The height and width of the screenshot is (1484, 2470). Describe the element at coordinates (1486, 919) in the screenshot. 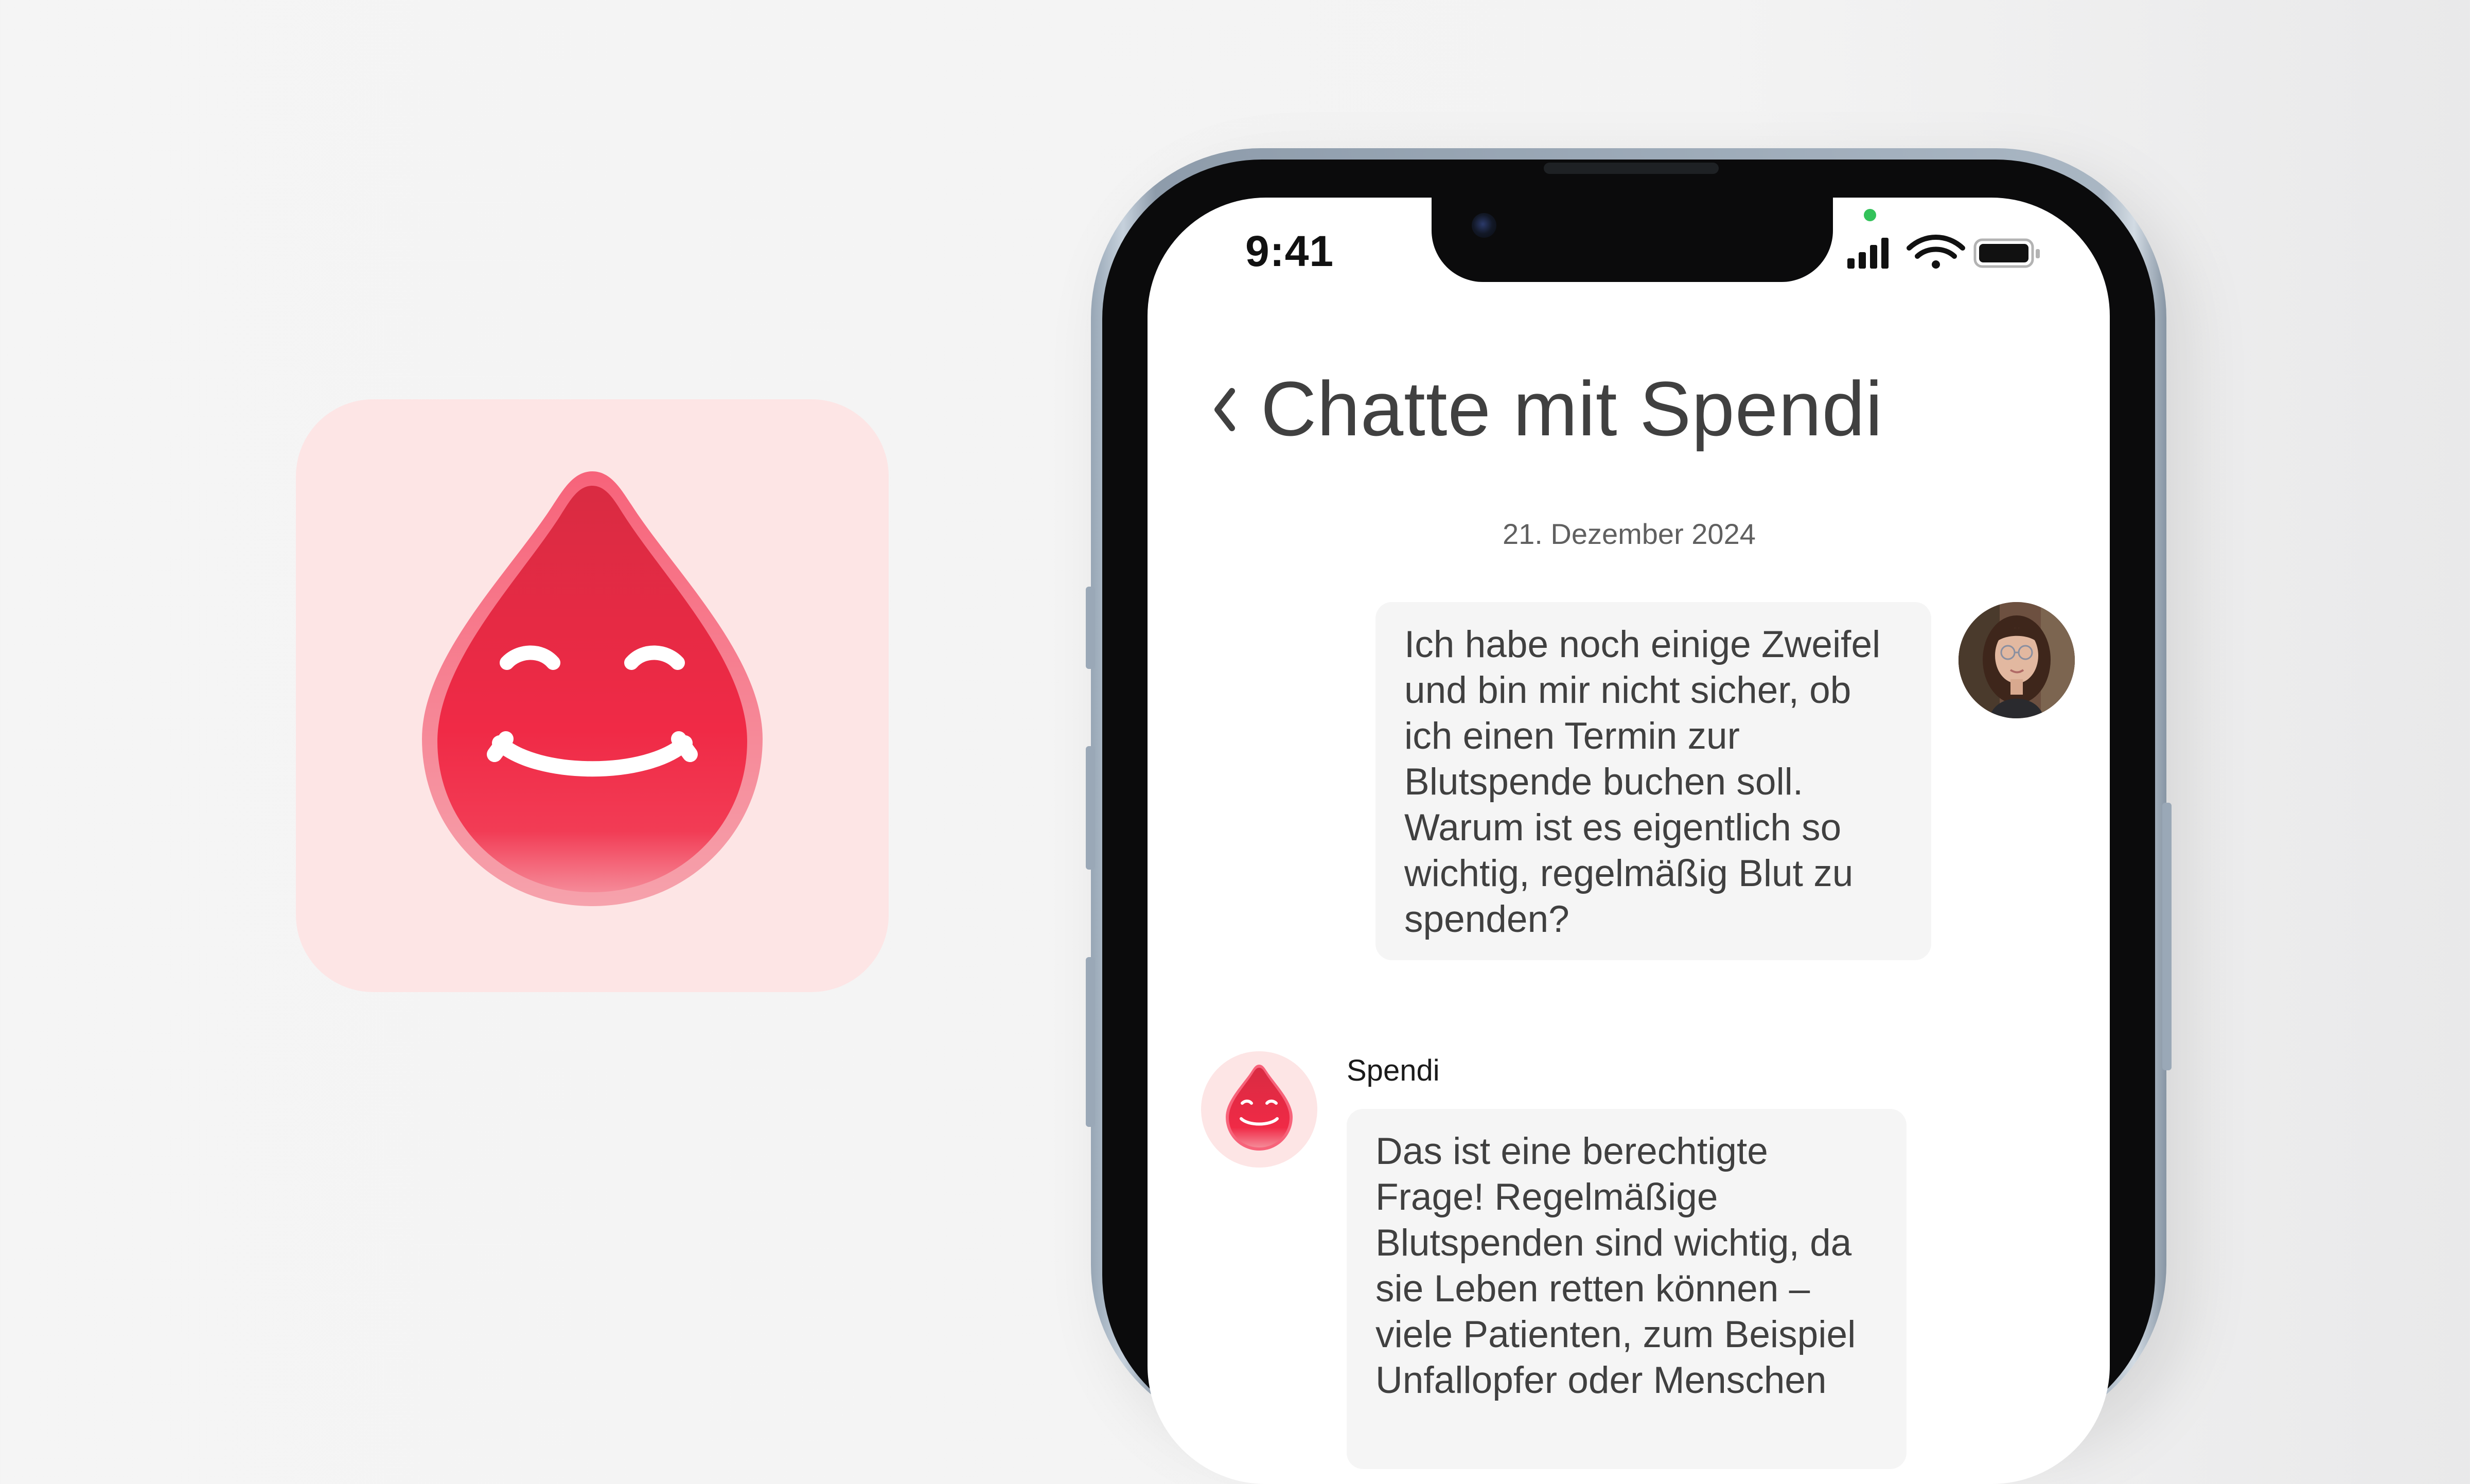

I see `message-line: spenden?` at that location.